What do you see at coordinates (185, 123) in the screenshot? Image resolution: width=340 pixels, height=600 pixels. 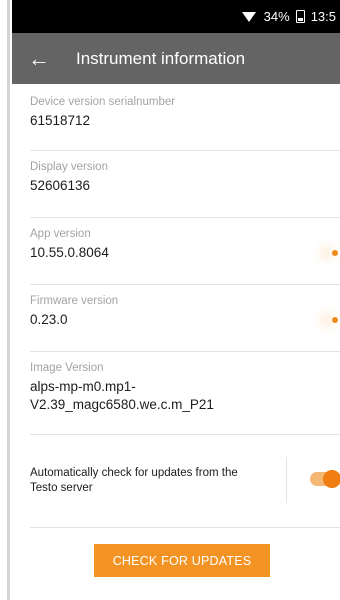 I see `device-serial-field: Device version serialnumber 61518712` at bounding box center [185, 123].